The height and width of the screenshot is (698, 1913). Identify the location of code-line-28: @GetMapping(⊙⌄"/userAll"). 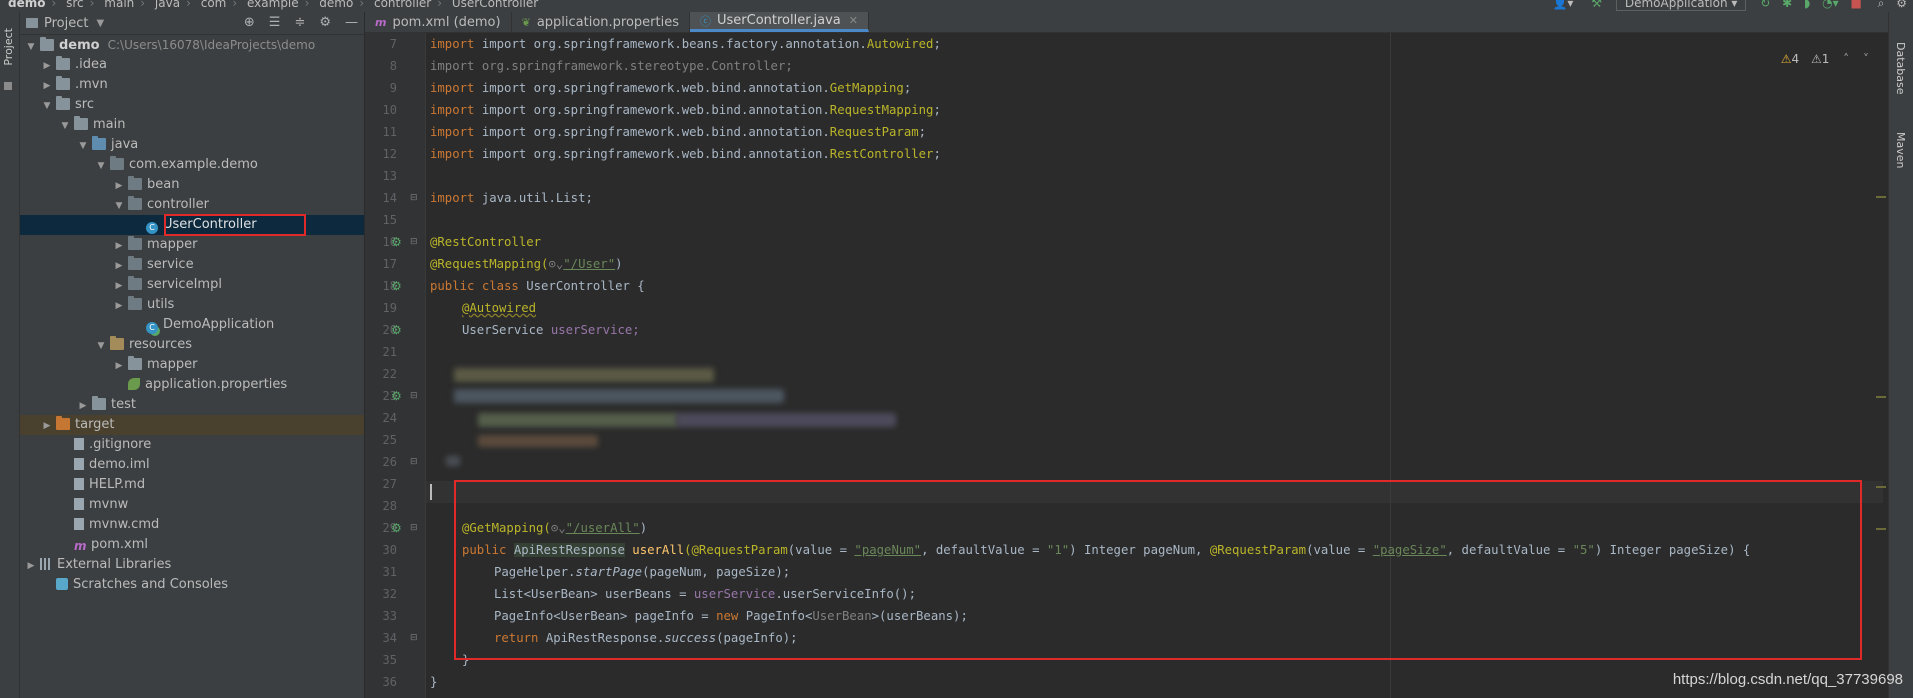
(555, 528).